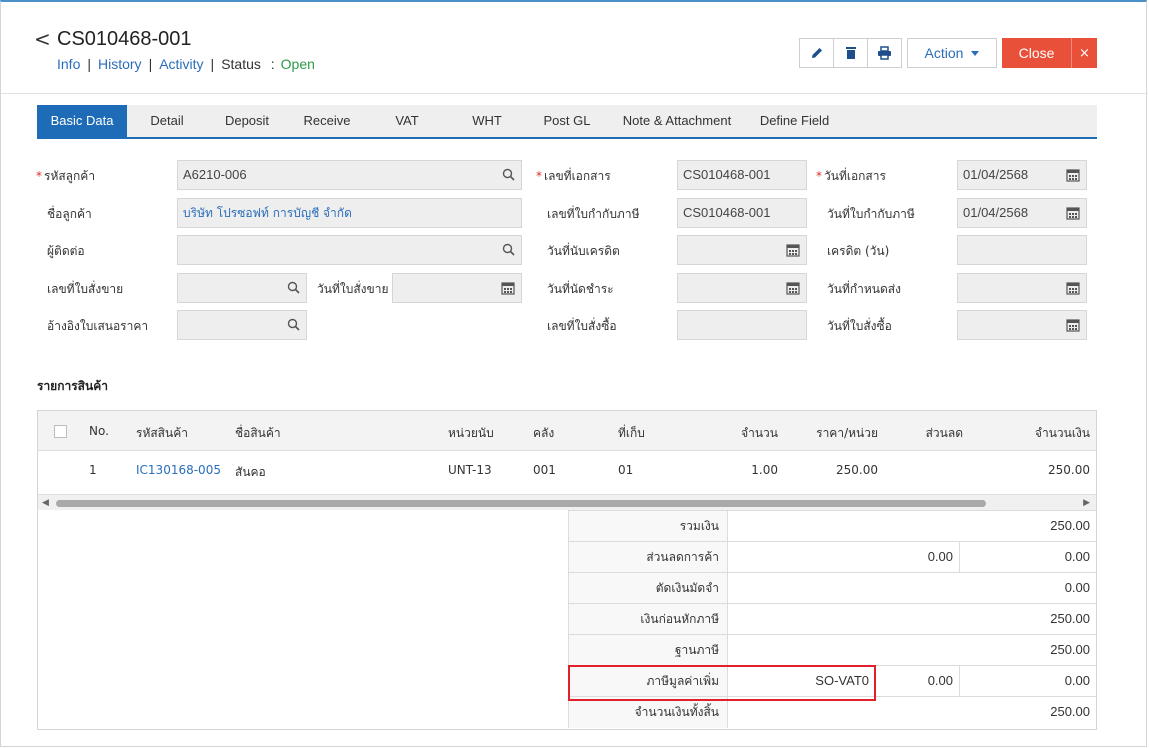  Describe the element at coordinates (816, 53) in the screenshot. I see `edit-button` at that location.